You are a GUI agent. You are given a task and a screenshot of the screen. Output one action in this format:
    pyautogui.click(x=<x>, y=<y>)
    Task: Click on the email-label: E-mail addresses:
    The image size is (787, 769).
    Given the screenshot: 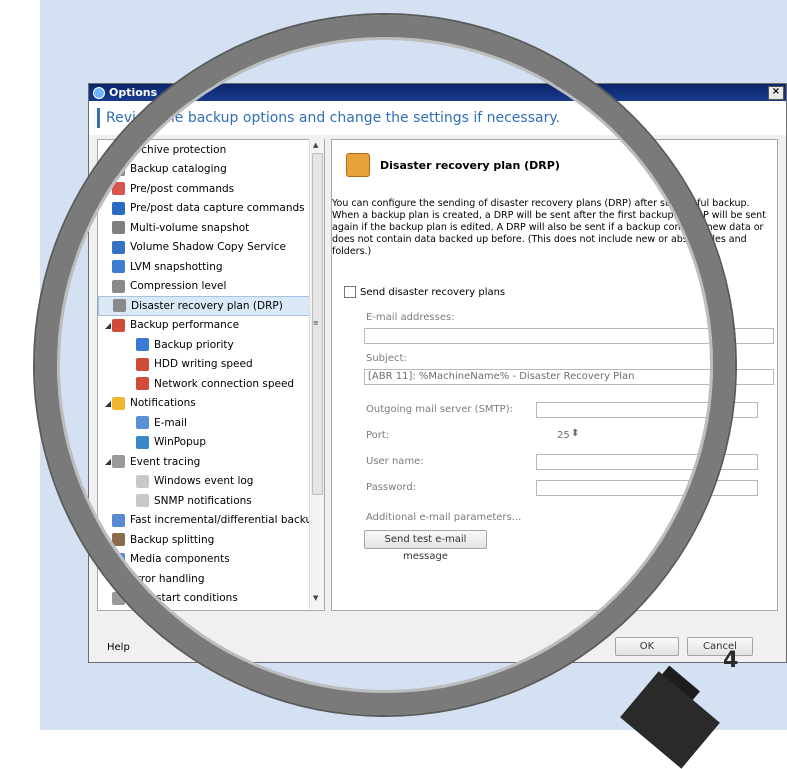 What is the action you would take?
    pyautogui.click(x=410, y=317)
    